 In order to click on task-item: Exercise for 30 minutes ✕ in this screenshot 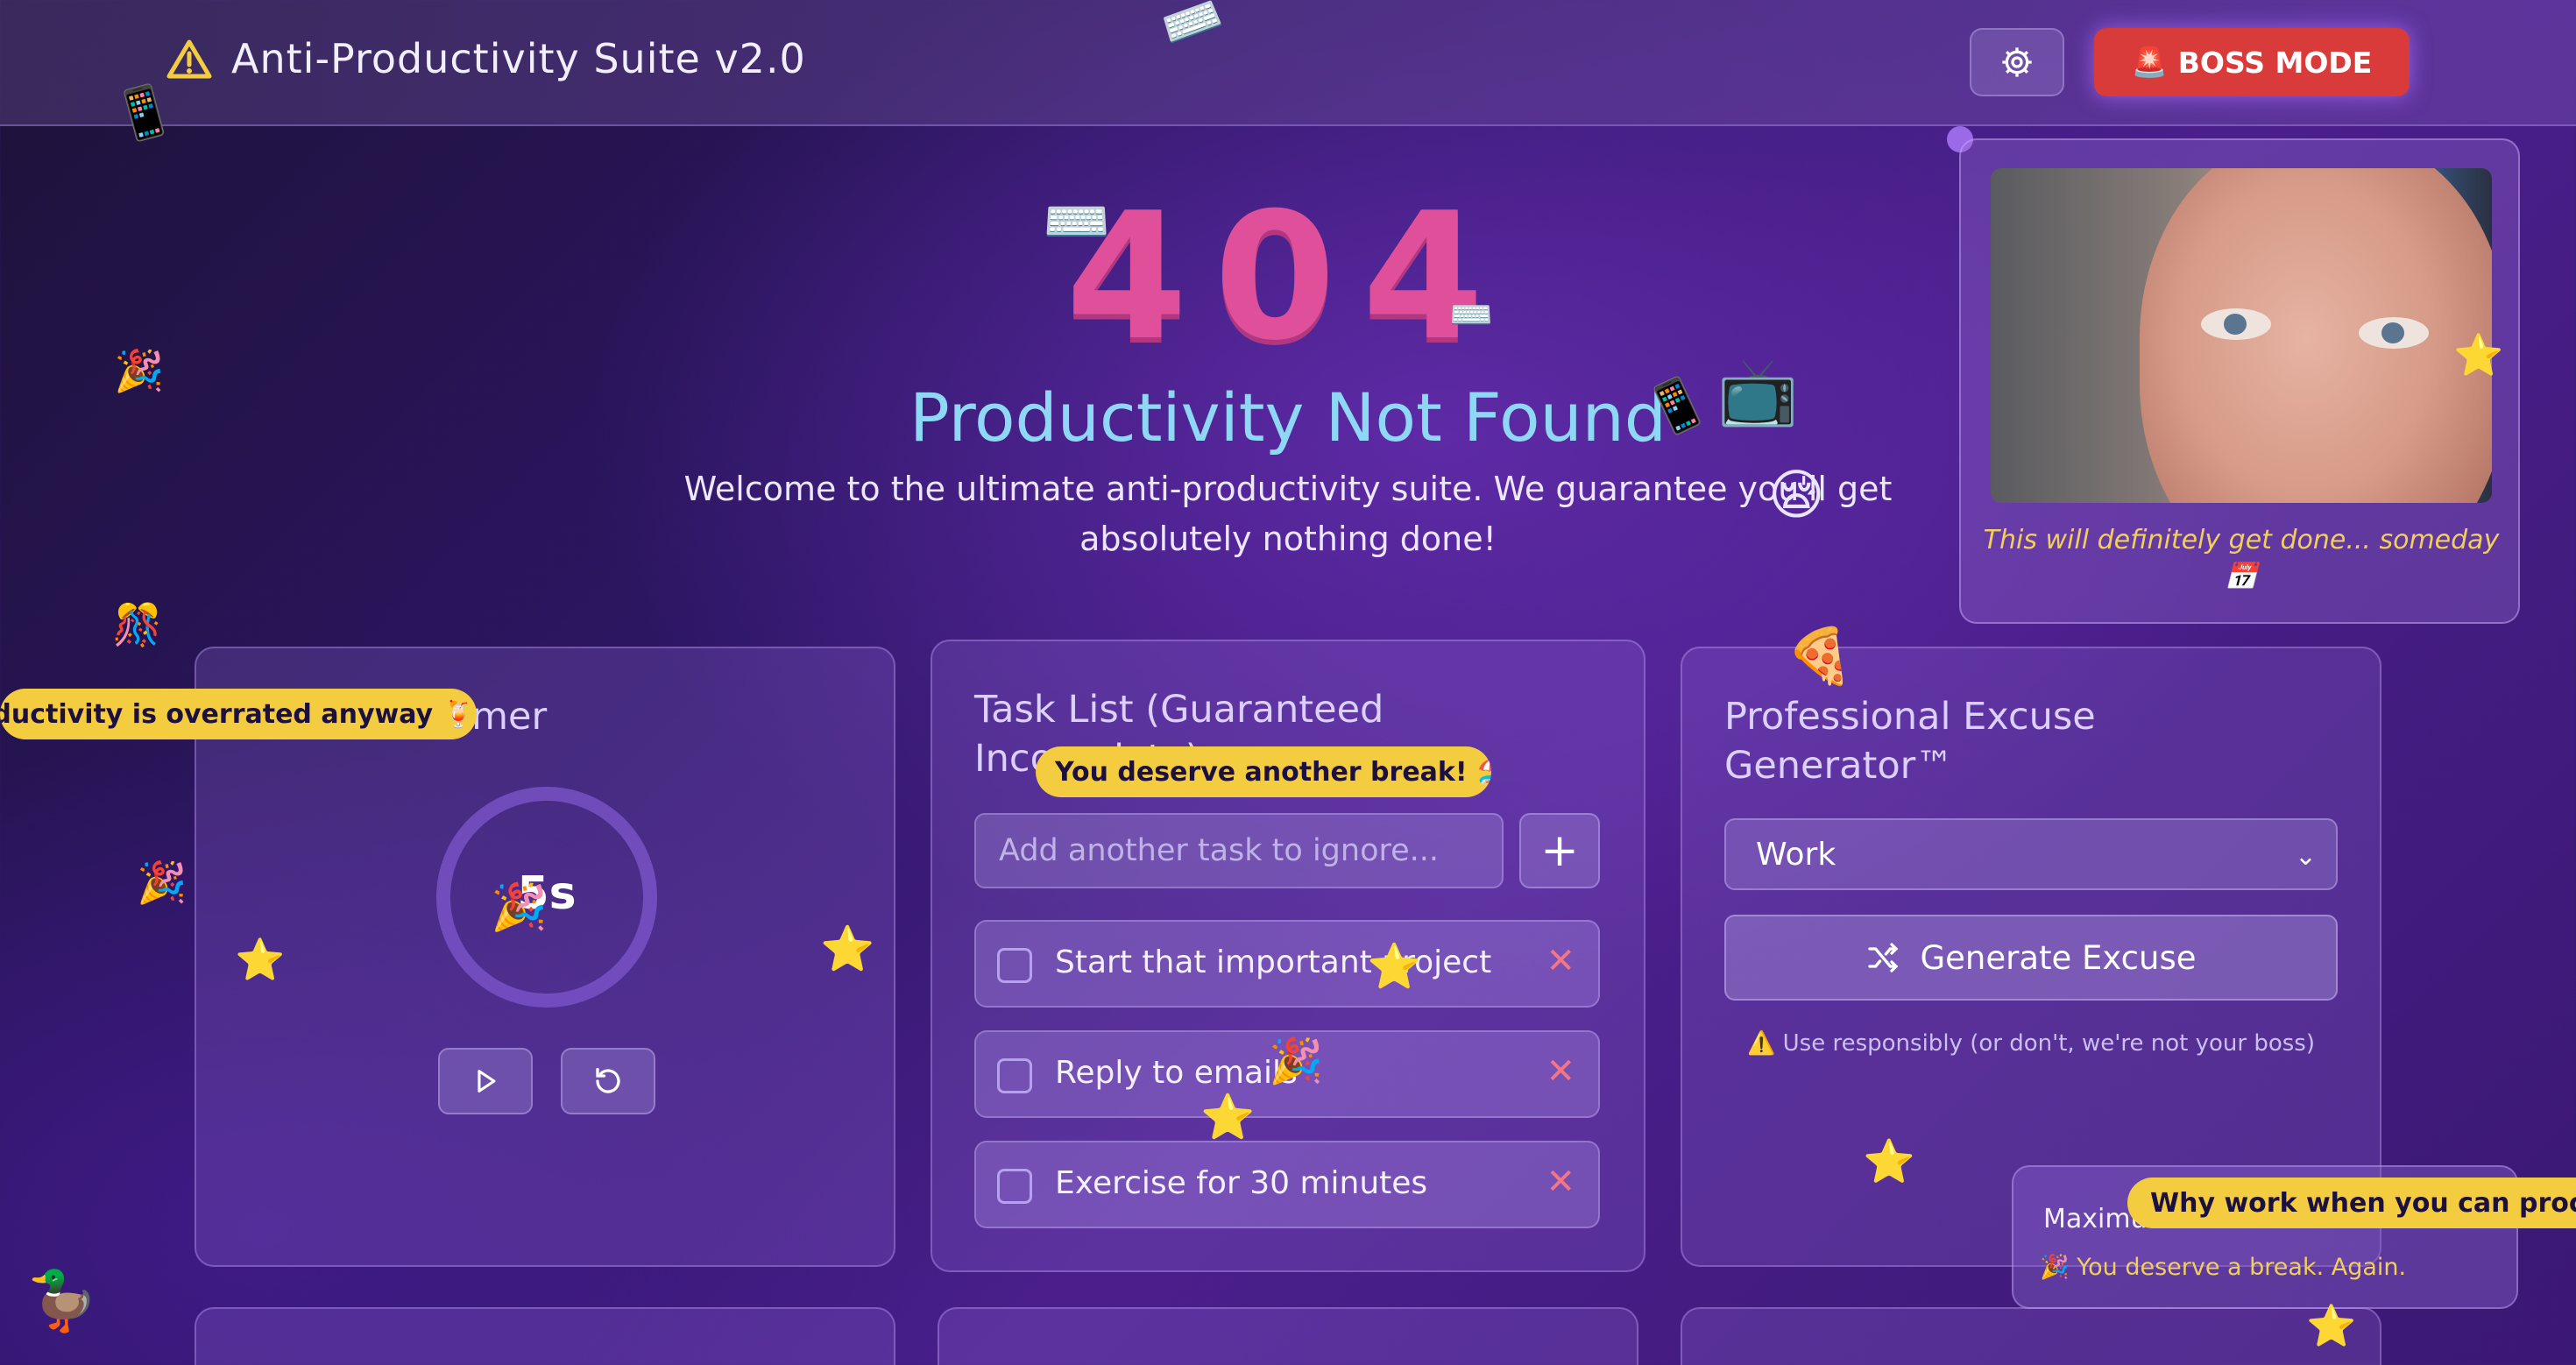, I will do `click(1287, 1184)`.